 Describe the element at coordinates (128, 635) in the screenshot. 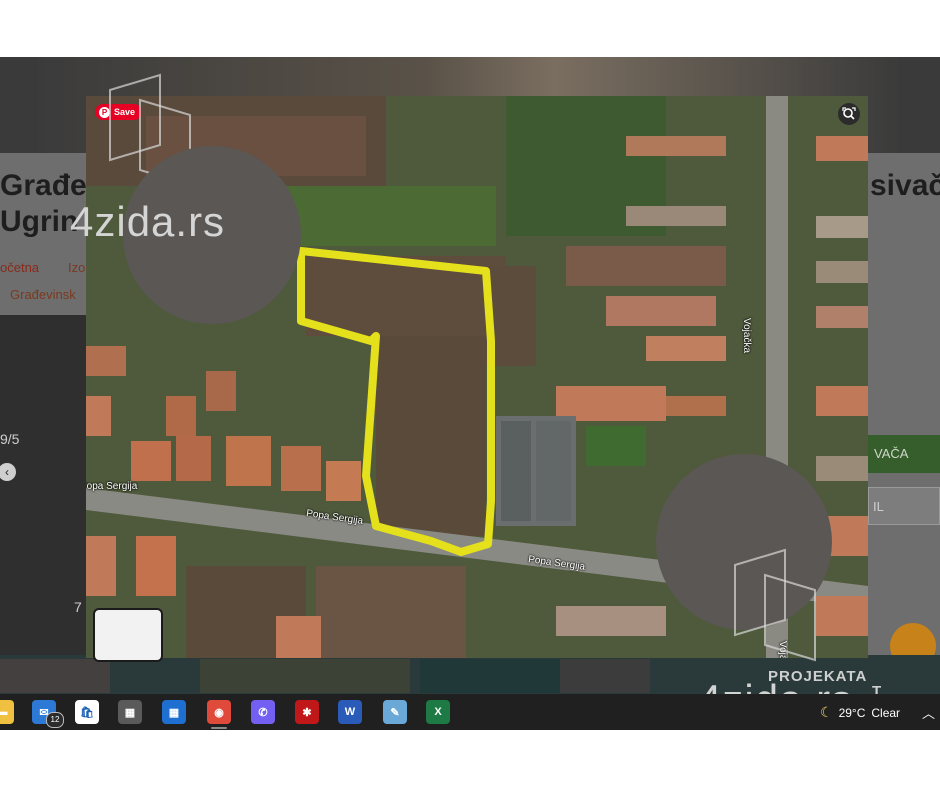

I see `thumbnail-card` at that location.